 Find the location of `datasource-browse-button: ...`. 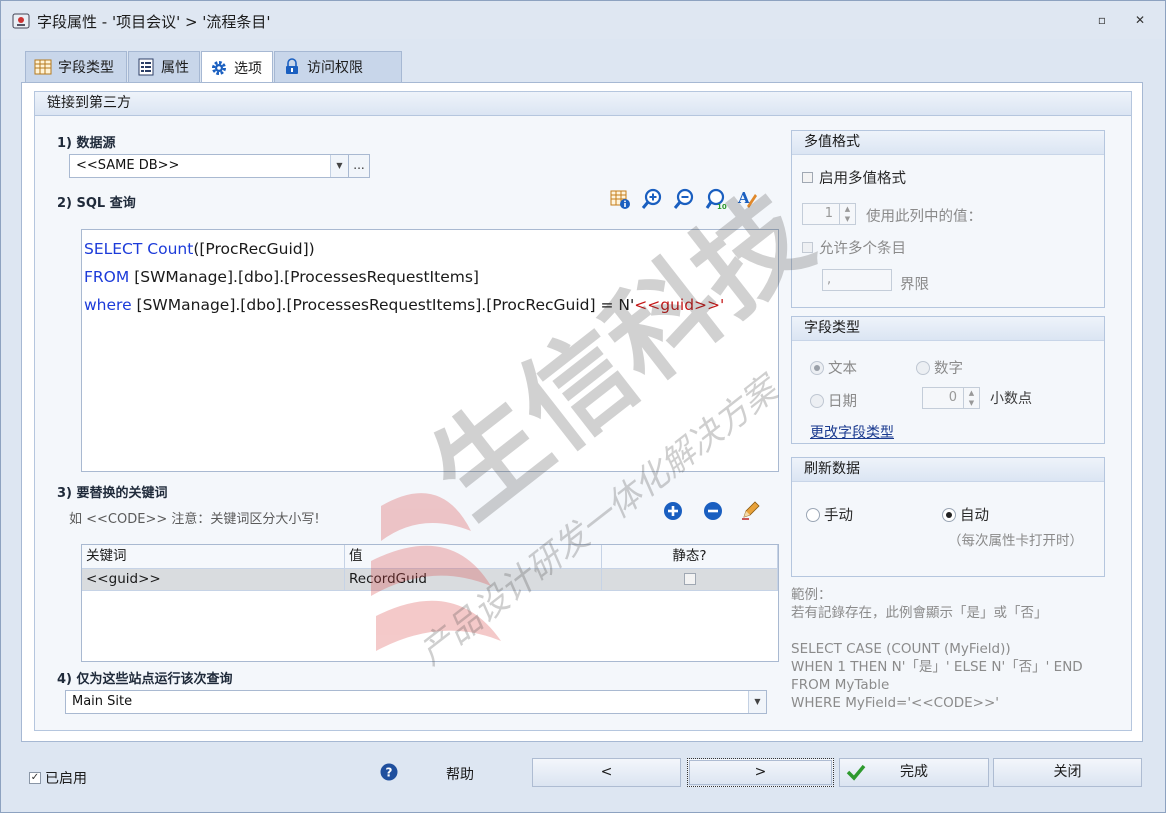

datasource-browse-button: ... is located at coordinates (359, 166).